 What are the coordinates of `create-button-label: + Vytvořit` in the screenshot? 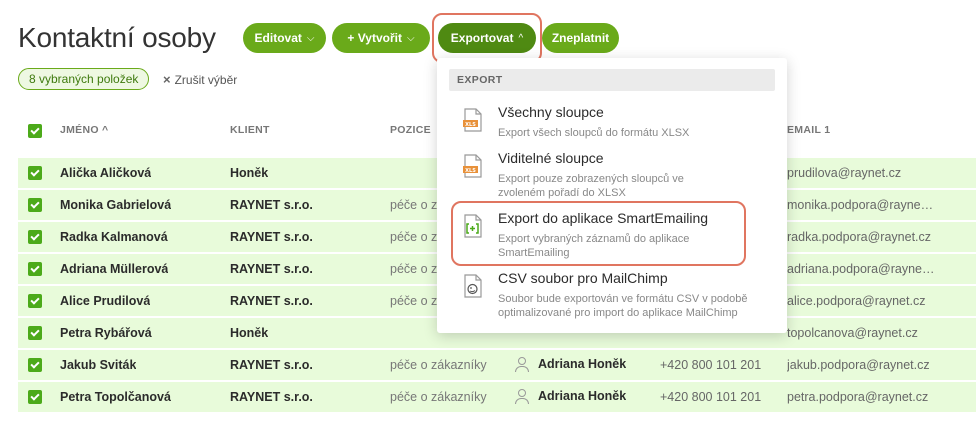 It's located at (374, 38).